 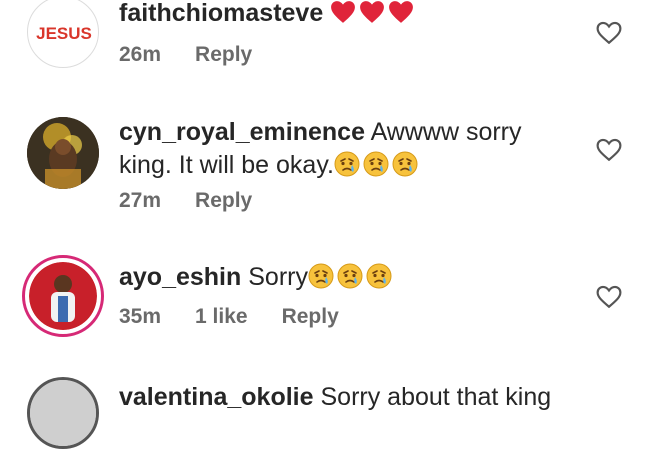 I want to click on comment-username: valentina_okolie, so click(x=216, y=397).